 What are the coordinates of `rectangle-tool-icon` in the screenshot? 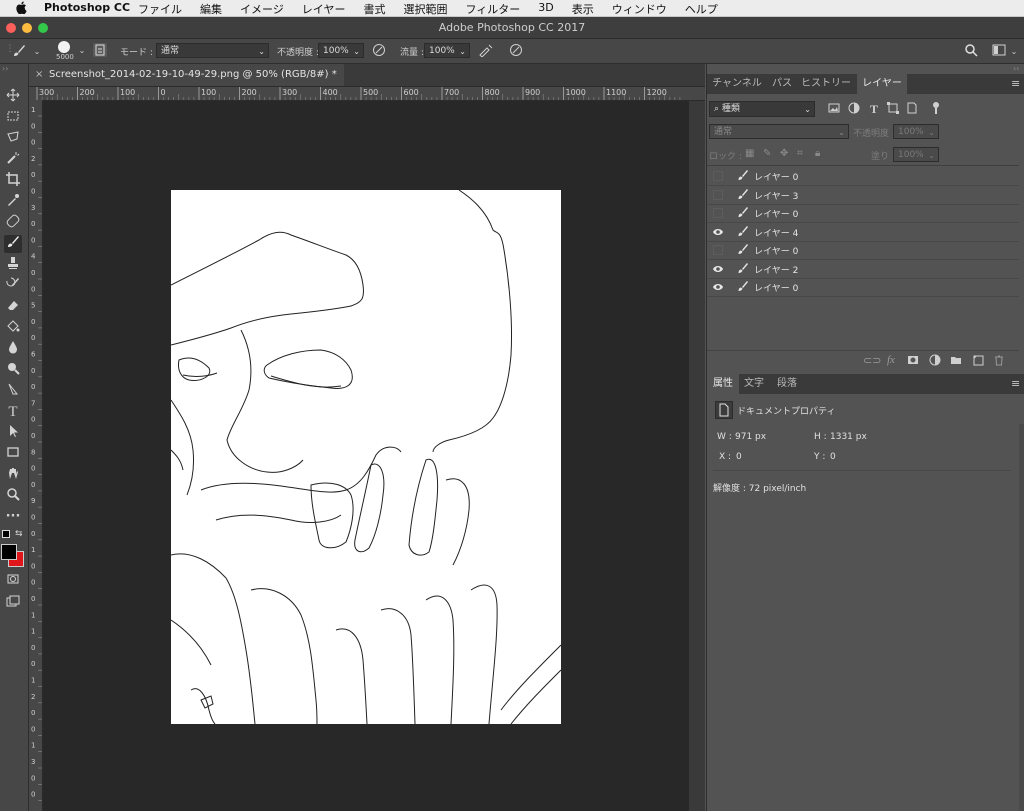 It's located at (13, 454).